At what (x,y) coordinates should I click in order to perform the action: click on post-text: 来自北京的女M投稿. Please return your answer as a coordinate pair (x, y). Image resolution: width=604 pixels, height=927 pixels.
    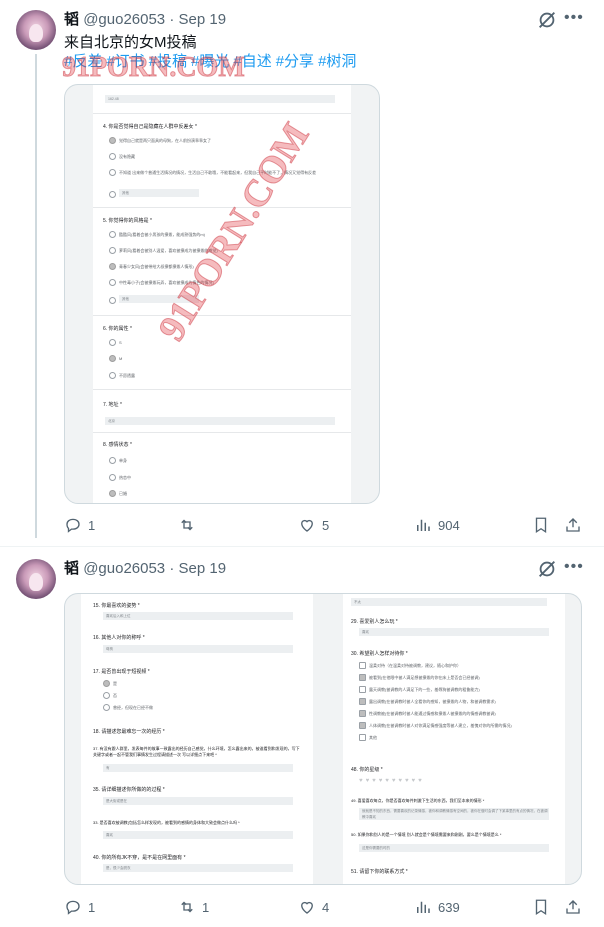
    Looking at the image, I should click on (130, 42).